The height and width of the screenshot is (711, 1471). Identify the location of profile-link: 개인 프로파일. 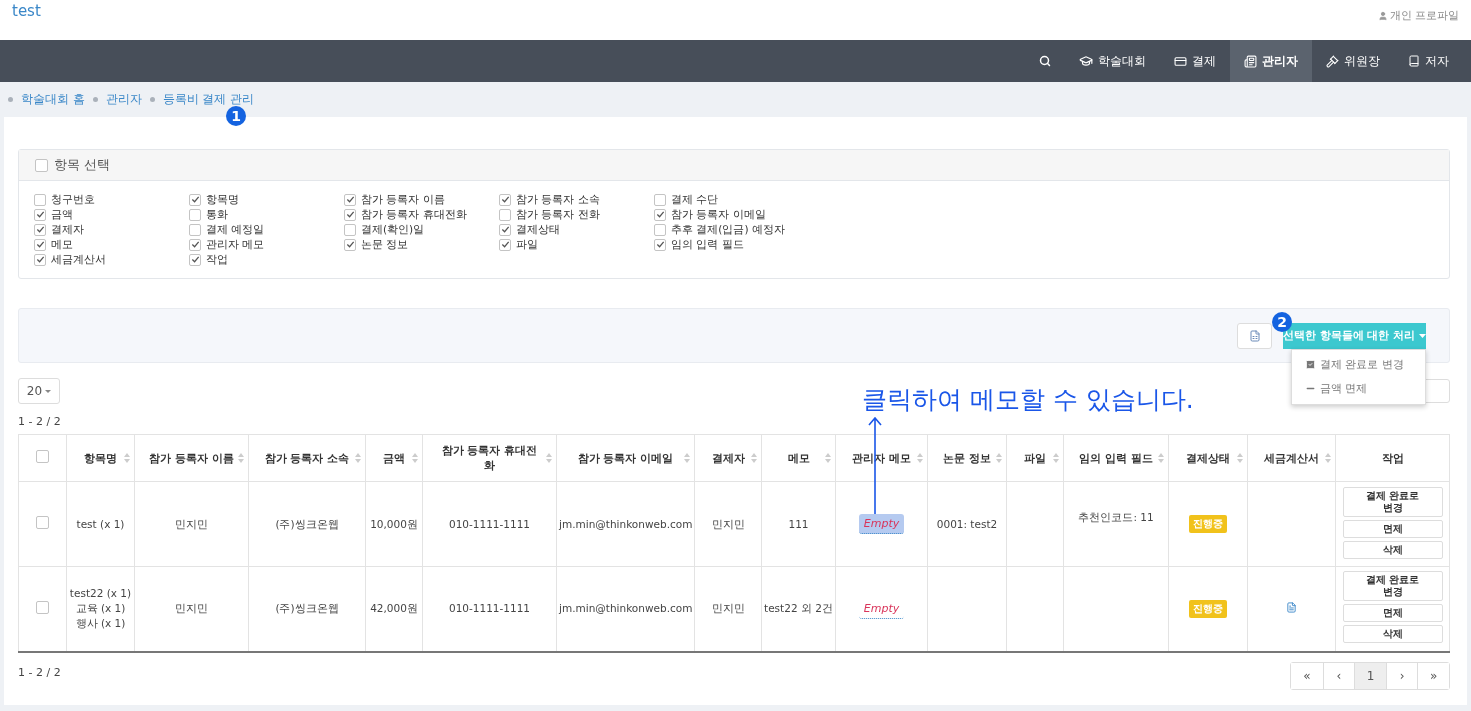
(1418, 15).